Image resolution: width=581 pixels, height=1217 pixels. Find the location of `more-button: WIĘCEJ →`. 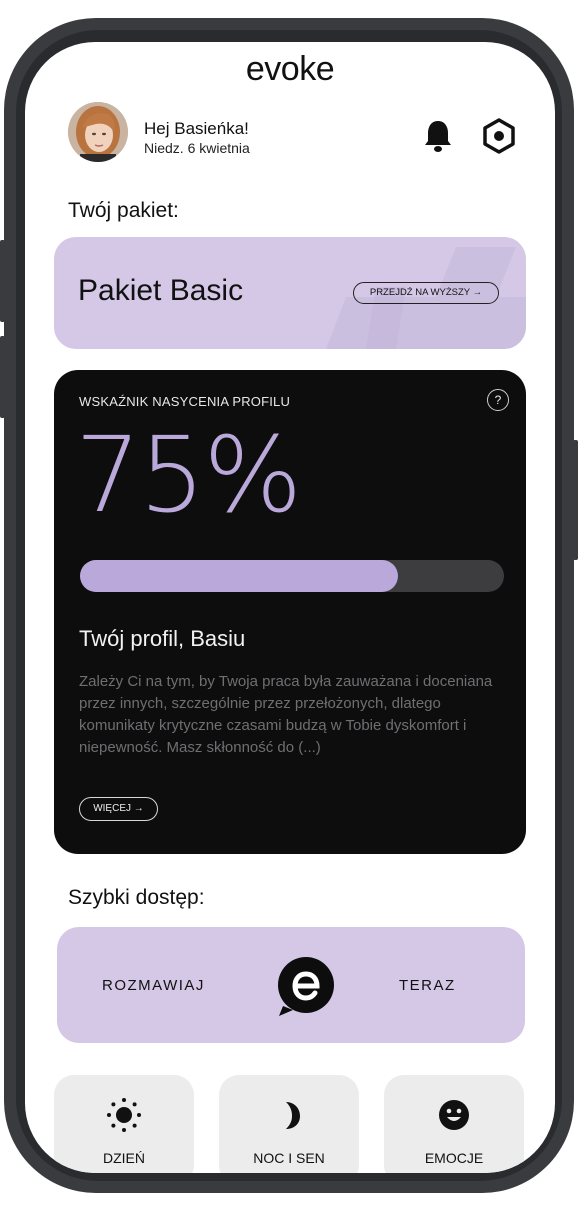

more-button: WIĘCEJ → is located at coordinates (118, 809).